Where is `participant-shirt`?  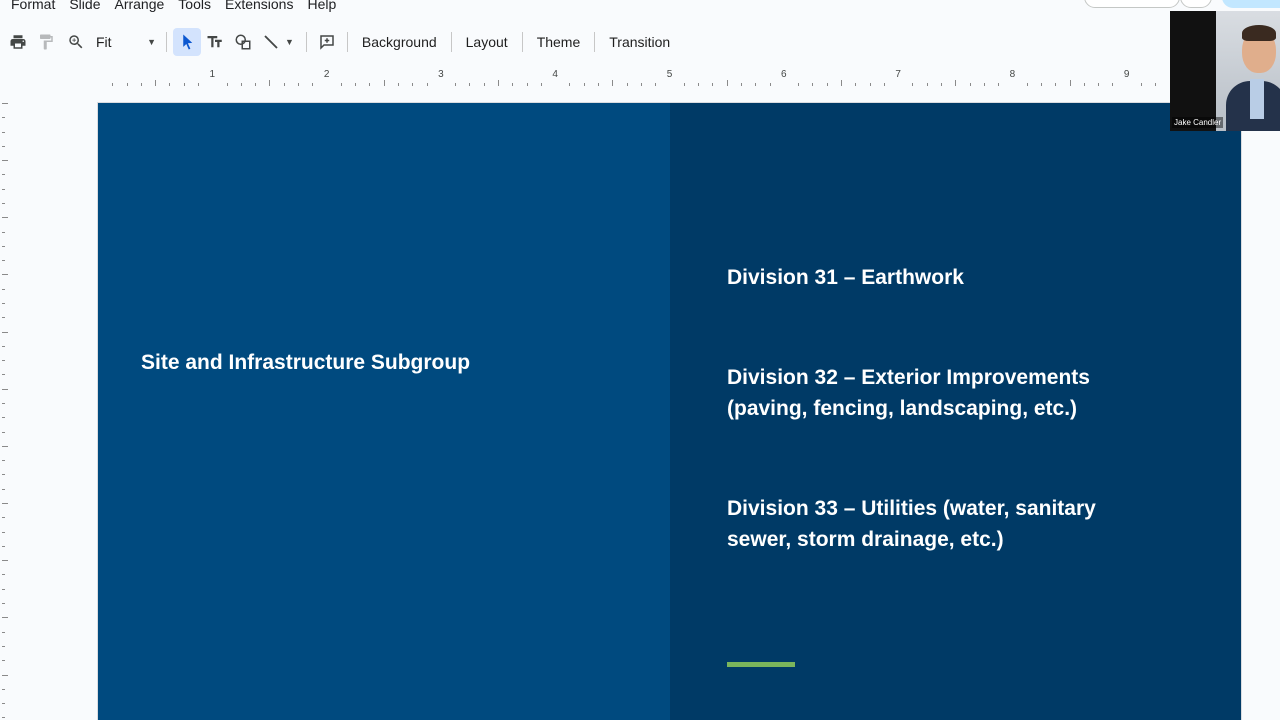
participant-shirt is located at coordinates (1257, 99).